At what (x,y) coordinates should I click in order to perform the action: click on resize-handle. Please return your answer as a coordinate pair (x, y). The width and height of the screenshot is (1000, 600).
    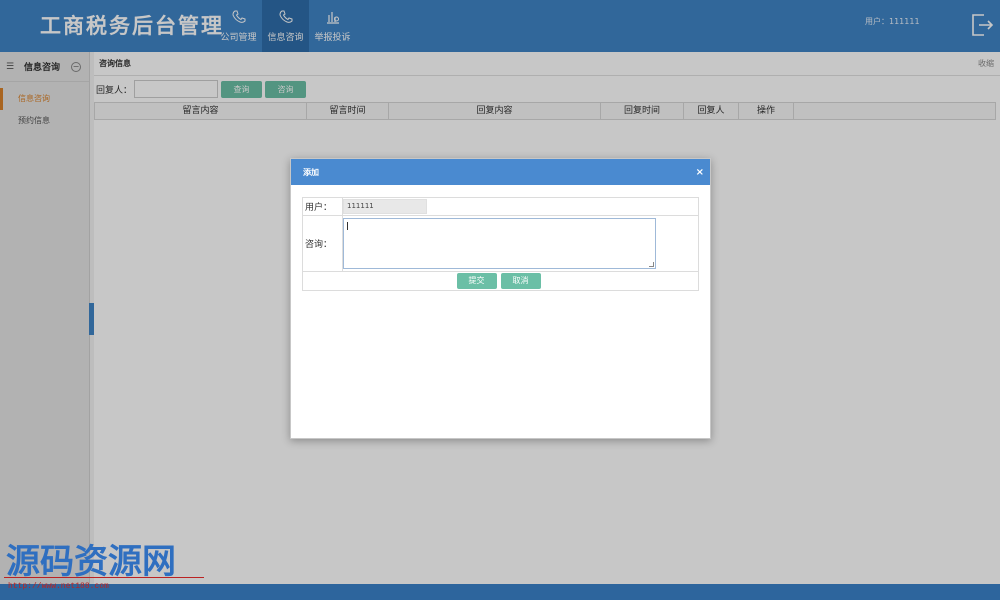
    Looking at the image, I should click on (651, 264).